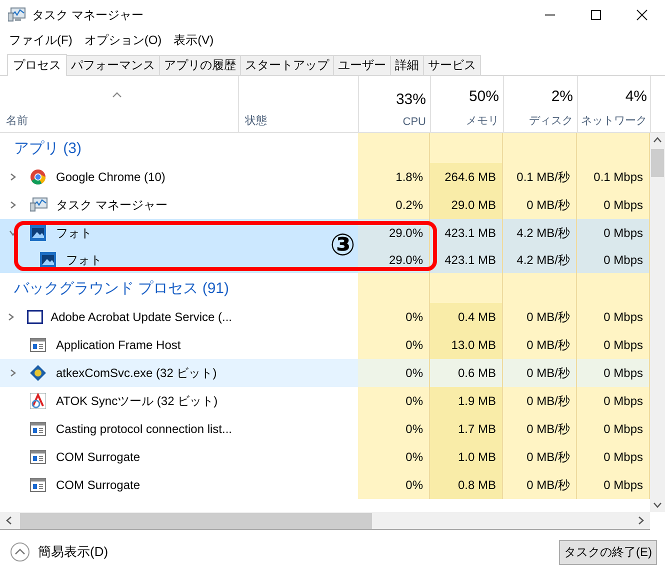  What do you see at coordinates (118, 345) in the screenshot?
I see `process-name: Application Frame Host` at bounding box center [118, 345].